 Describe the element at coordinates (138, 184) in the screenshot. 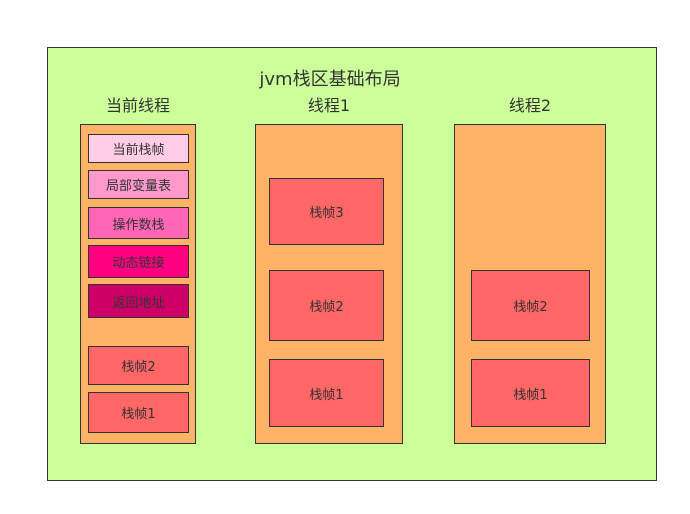

I see `local-variable-table-box: 局部变量表` at that location.